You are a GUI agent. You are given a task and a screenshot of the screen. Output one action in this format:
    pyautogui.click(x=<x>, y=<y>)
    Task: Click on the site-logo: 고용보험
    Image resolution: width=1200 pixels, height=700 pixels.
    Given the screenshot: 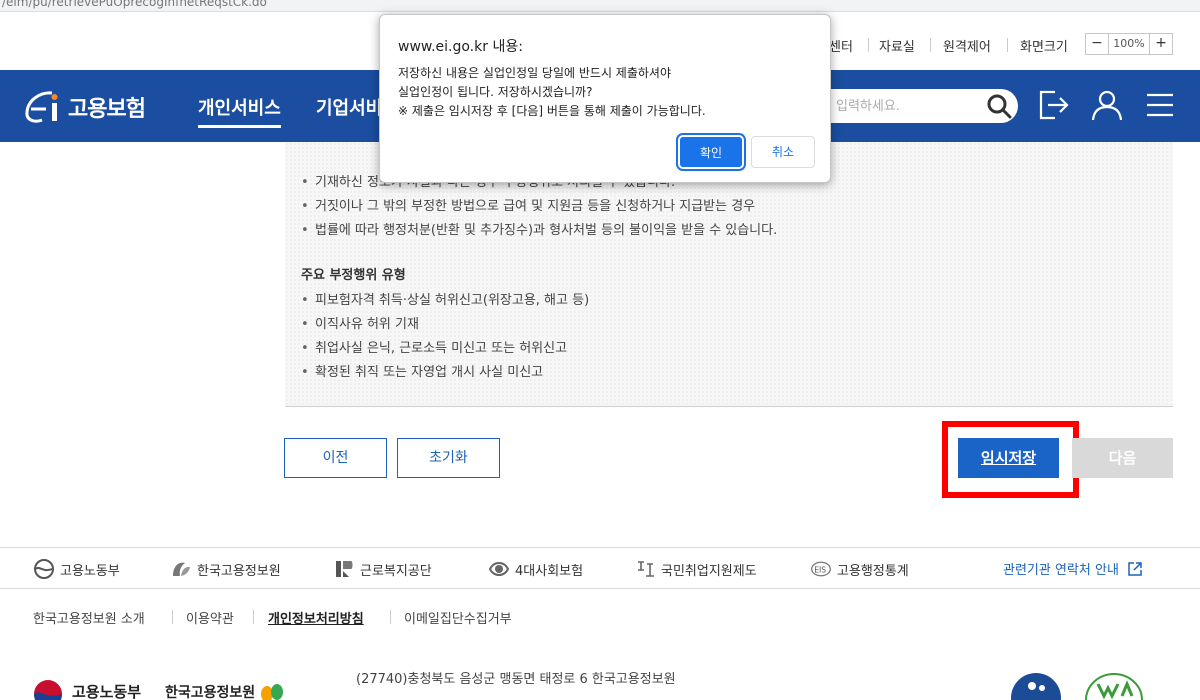 What is the action you would take?
    pyautogui.click(x=84, y=107)
    